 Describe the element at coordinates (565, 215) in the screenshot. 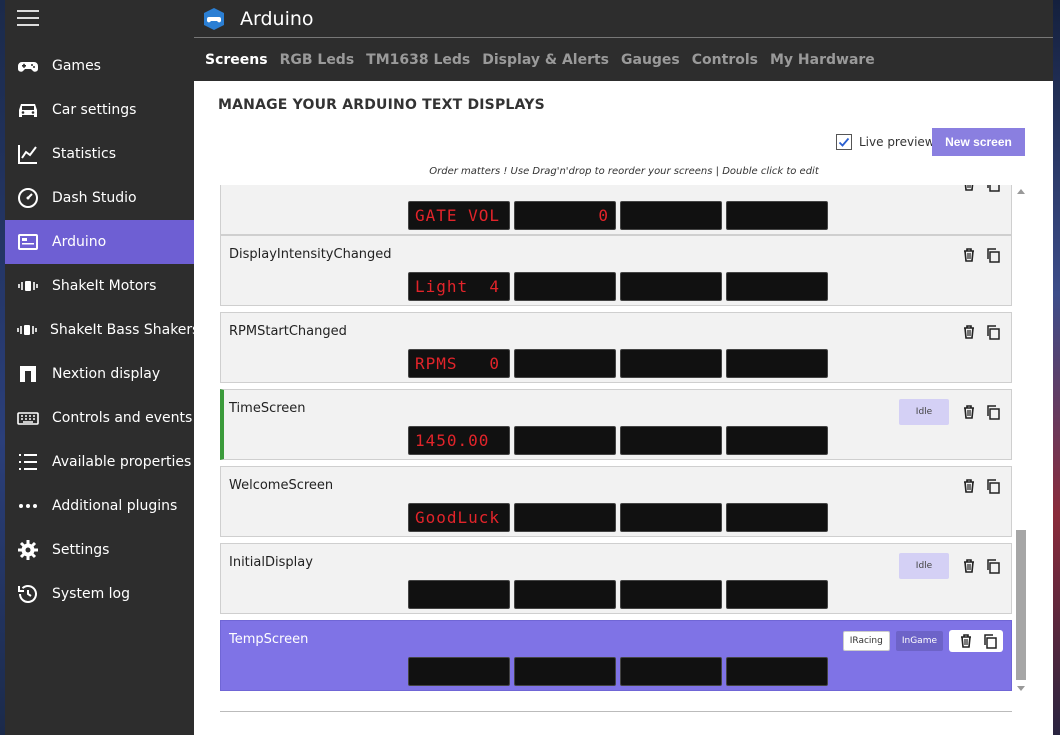

I see `segment-display: 0` at that location.